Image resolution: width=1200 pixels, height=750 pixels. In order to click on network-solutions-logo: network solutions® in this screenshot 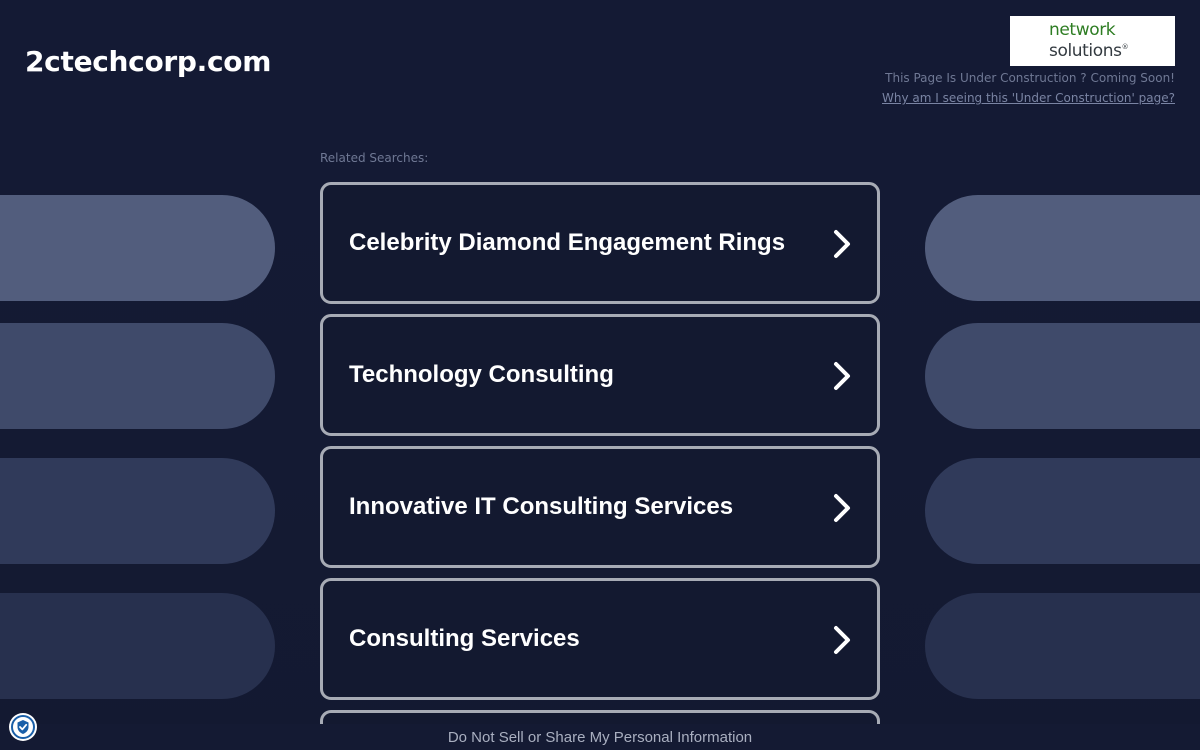, I will do `click(1092, 41)`.